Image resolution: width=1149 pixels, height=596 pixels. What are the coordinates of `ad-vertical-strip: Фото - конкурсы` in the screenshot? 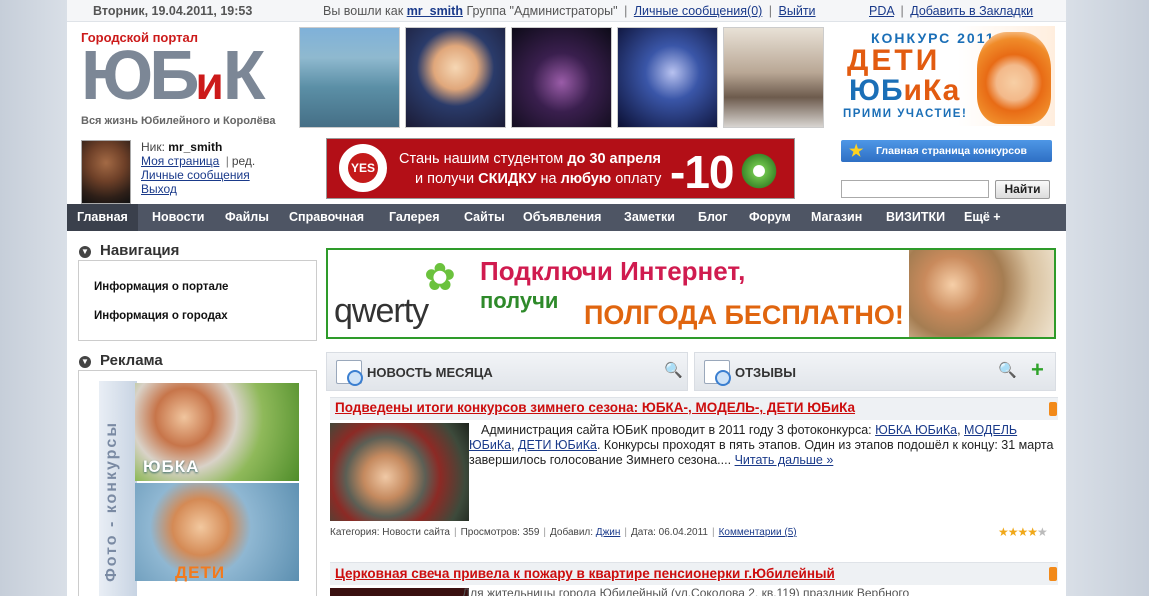 It's located at (118, 488).